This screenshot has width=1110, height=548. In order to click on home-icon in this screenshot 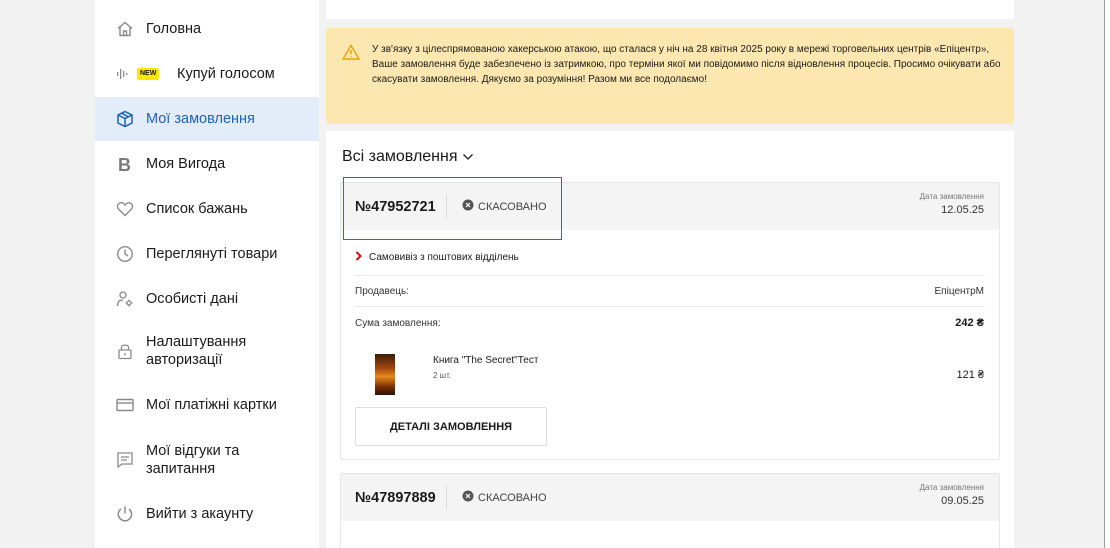, I will do `click(125, 29)`.